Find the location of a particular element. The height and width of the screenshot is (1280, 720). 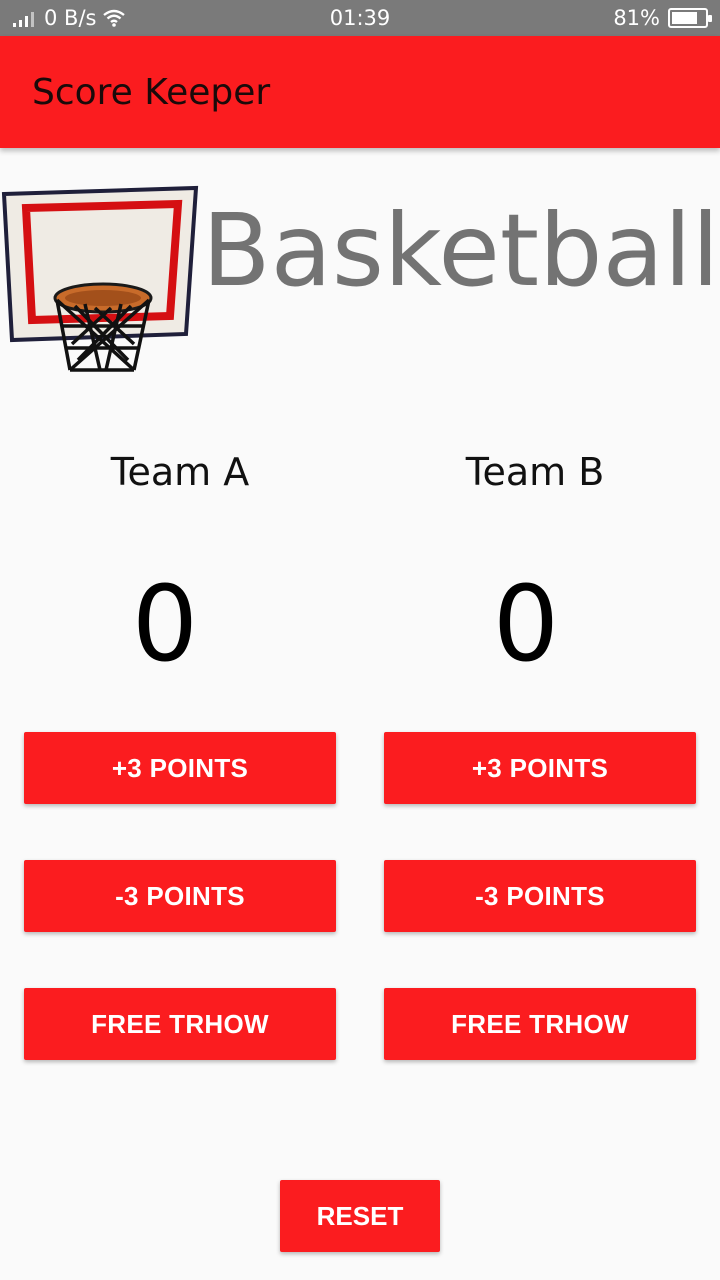

app-title: Score Keeper is located at coordinates (151, 92).